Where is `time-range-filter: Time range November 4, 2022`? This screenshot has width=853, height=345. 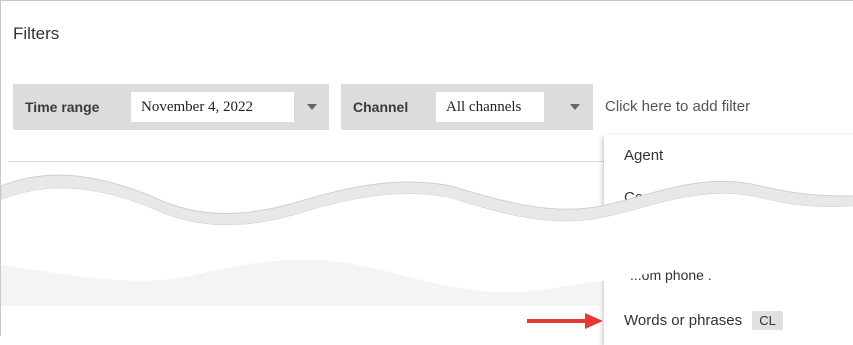 time-range-filter: Time range November 4, 2022 is located at coordinates (171, 107).